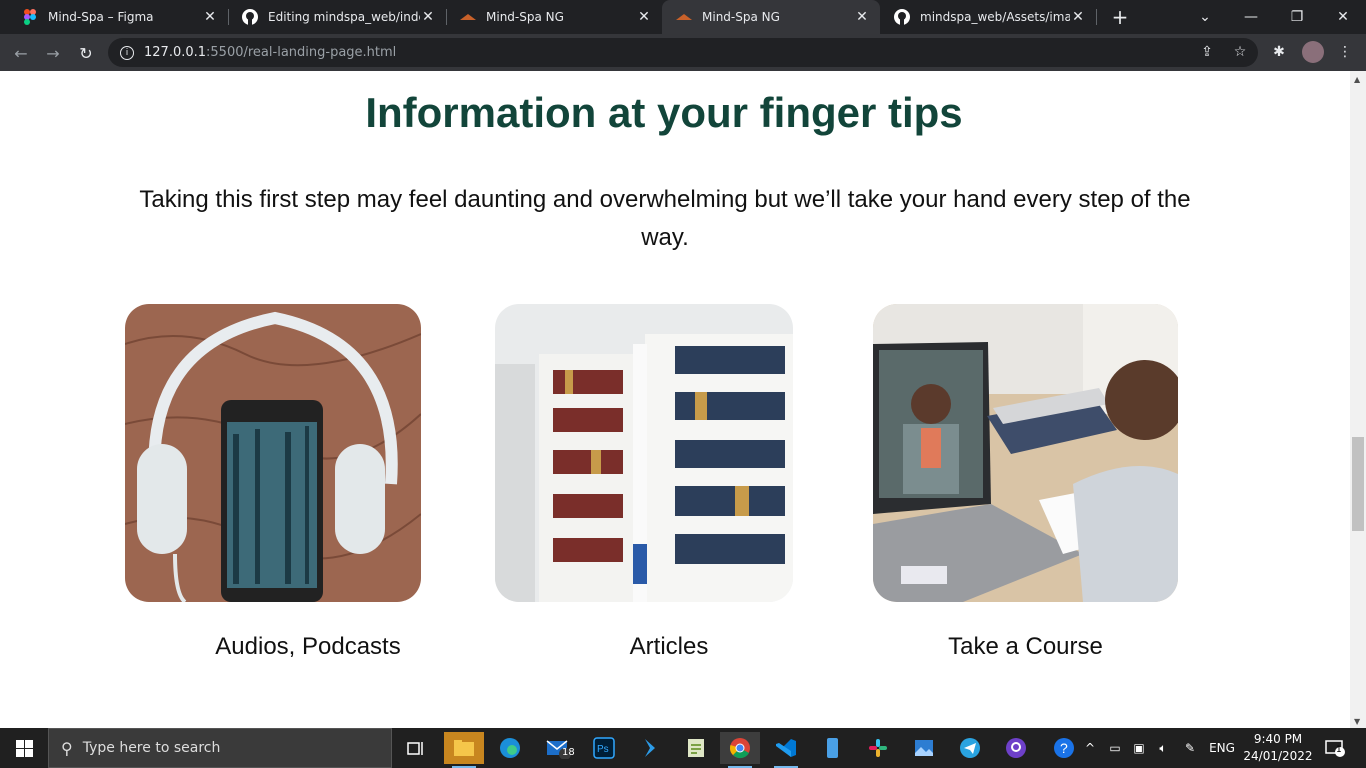 The height and width of the screenshot is (768, 1366). Describe the element at coordinates (510, 748) in the screenshot. I see `edge-browser-icon` at that location.